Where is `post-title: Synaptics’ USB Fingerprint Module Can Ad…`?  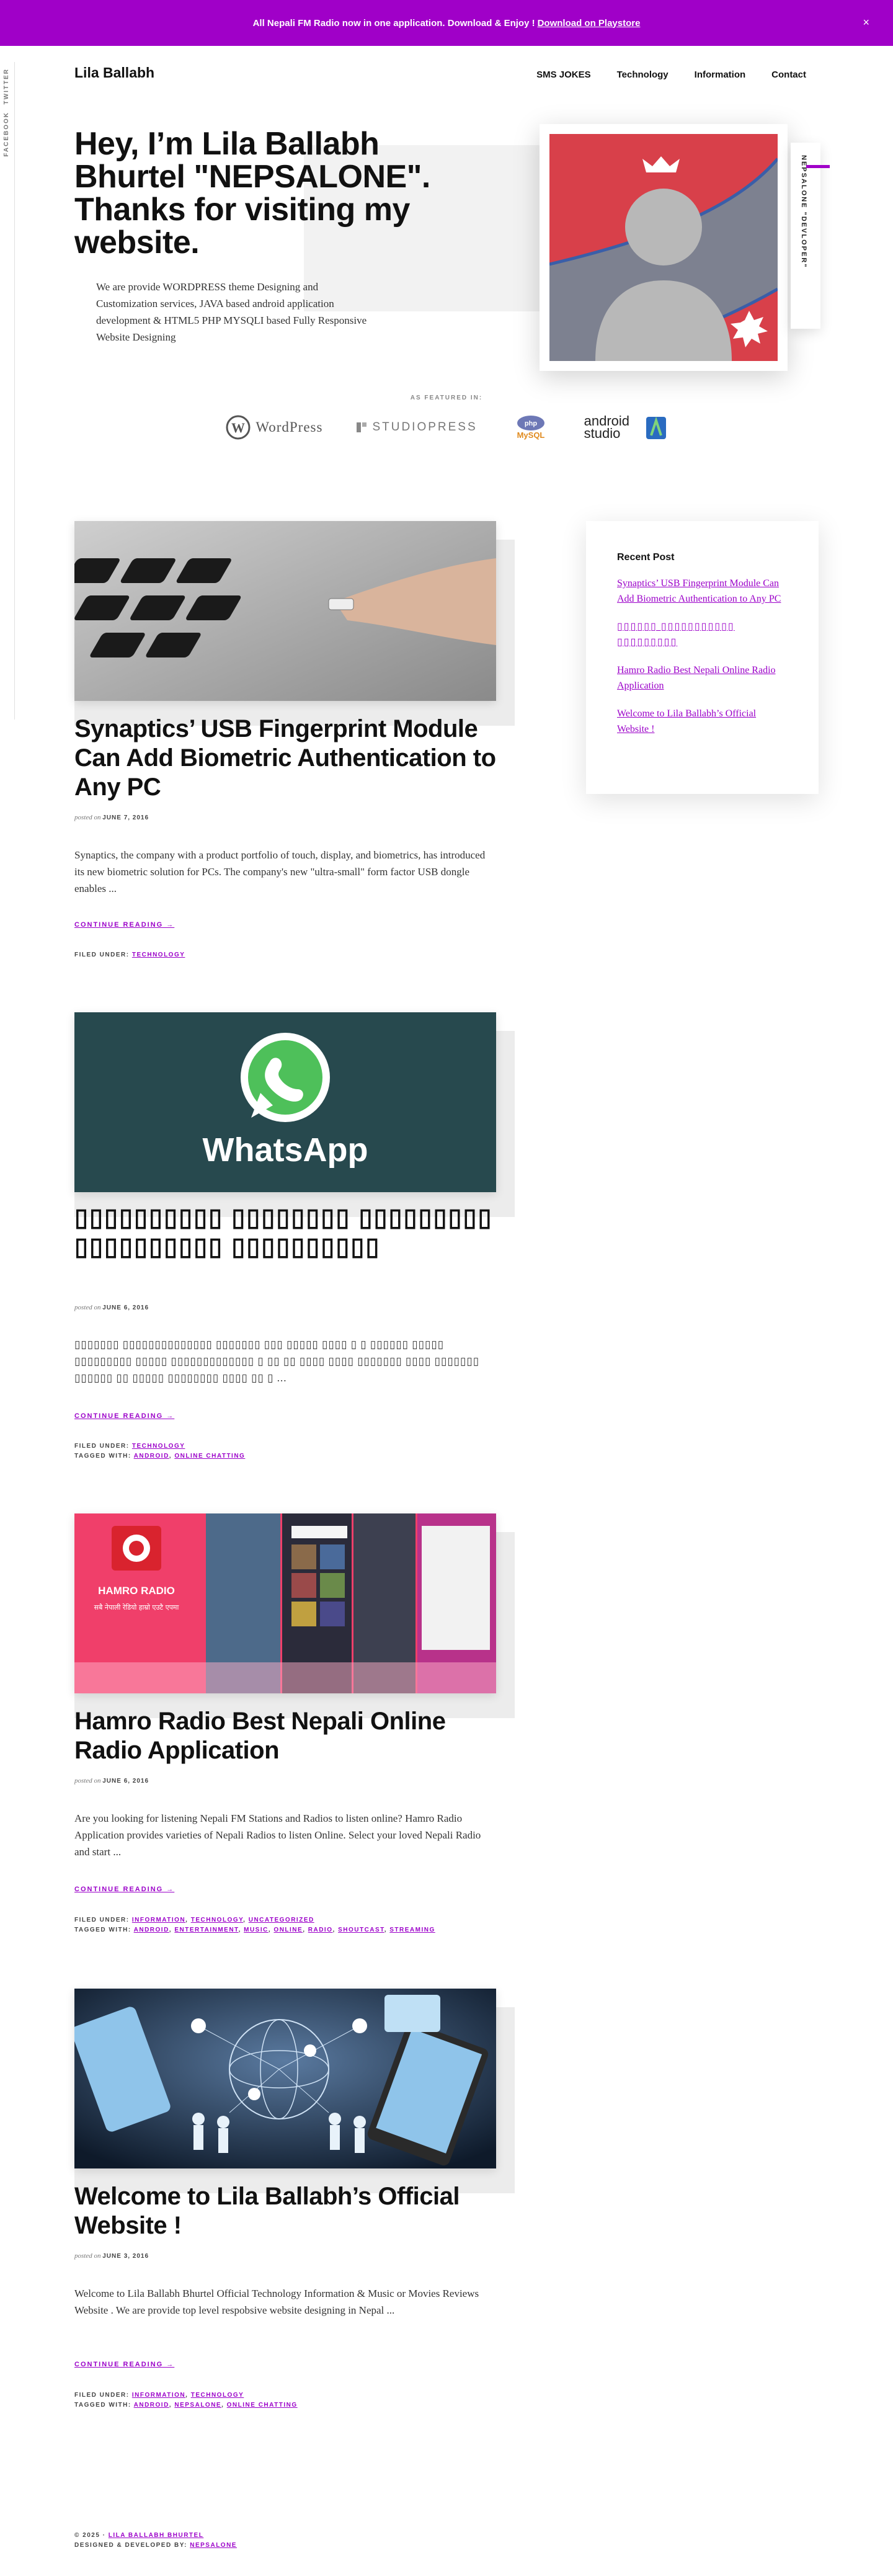 post-title: Synaptics’ USB Fingerprint Module Can Ad… is located at coordinates (285, 758).